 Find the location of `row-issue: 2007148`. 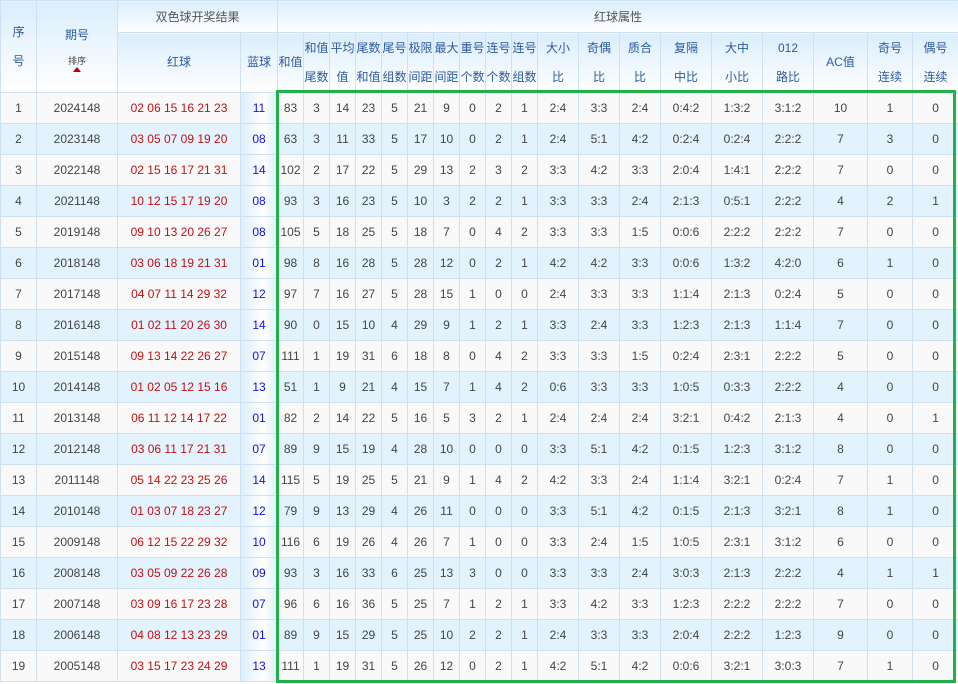

row-issue: 2007148 is located at coordinates (77, 604).